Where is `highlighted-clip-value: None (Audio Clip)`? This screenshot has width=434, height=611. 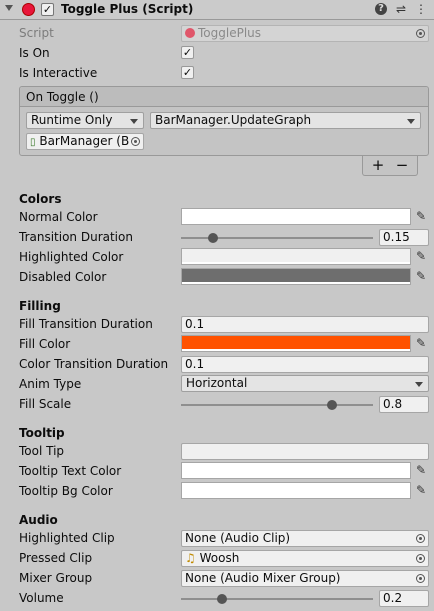 highlighted-clip-value: None (Audio Clip) is located at coordinates (238, 538).